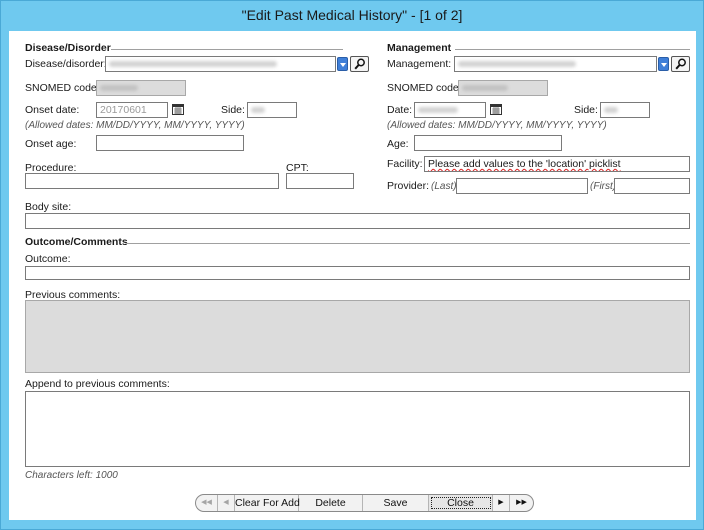  What do you see at coordinates (320, 181) in the screenshot?
I see `cpt-input` at bounding box center [320, 181].